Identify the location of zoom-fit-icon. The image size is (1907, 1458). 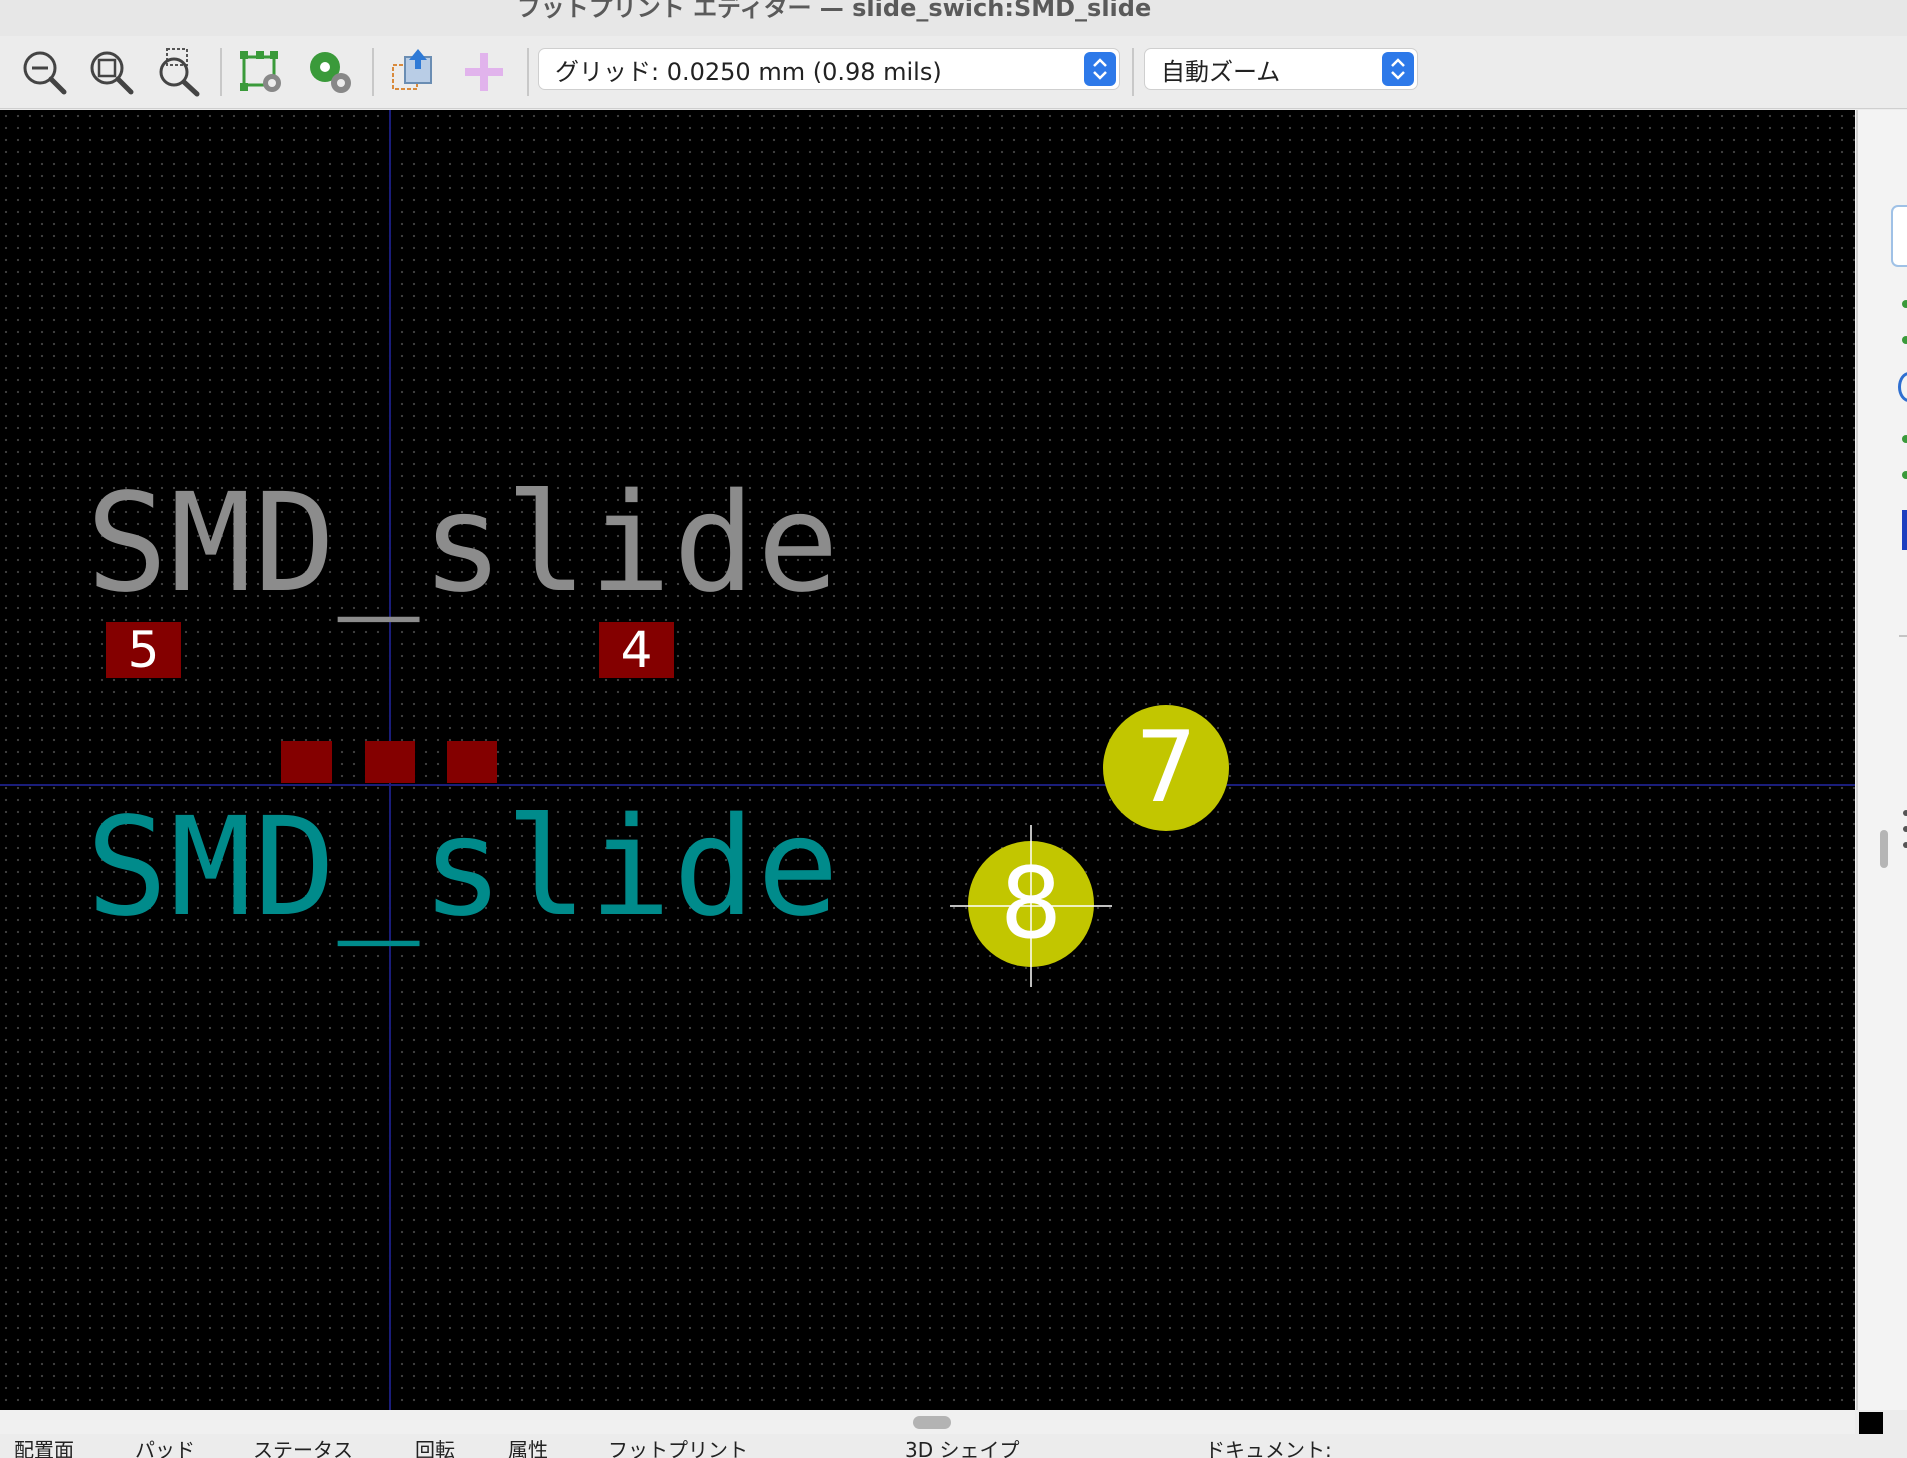
(112, 73).